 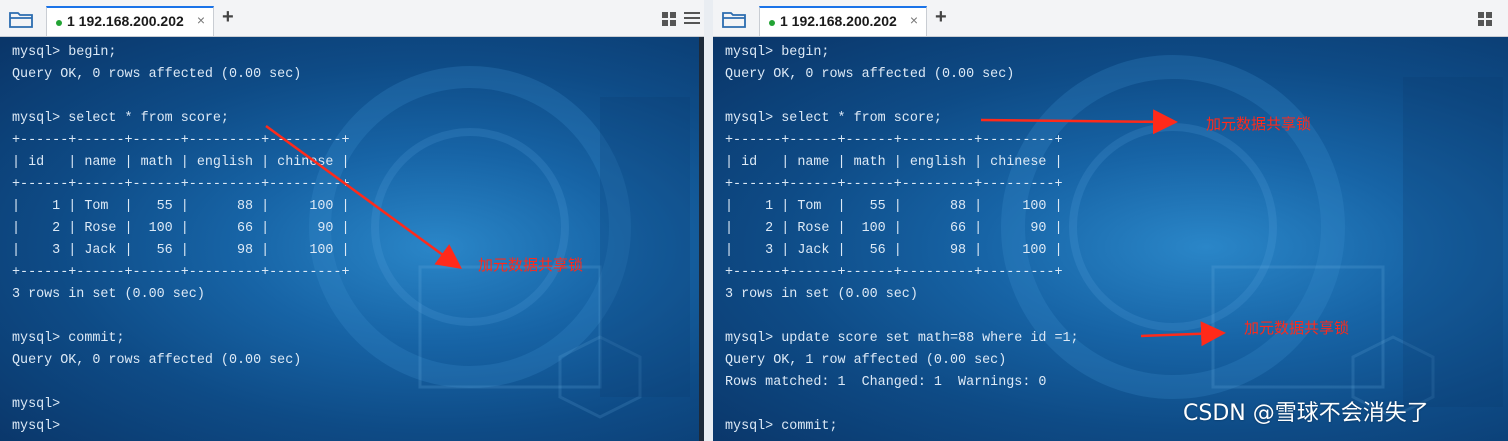 I want to click on terminal-line: Query OK, 1 row affected (0.00 sec), so click(x=866, y=360).